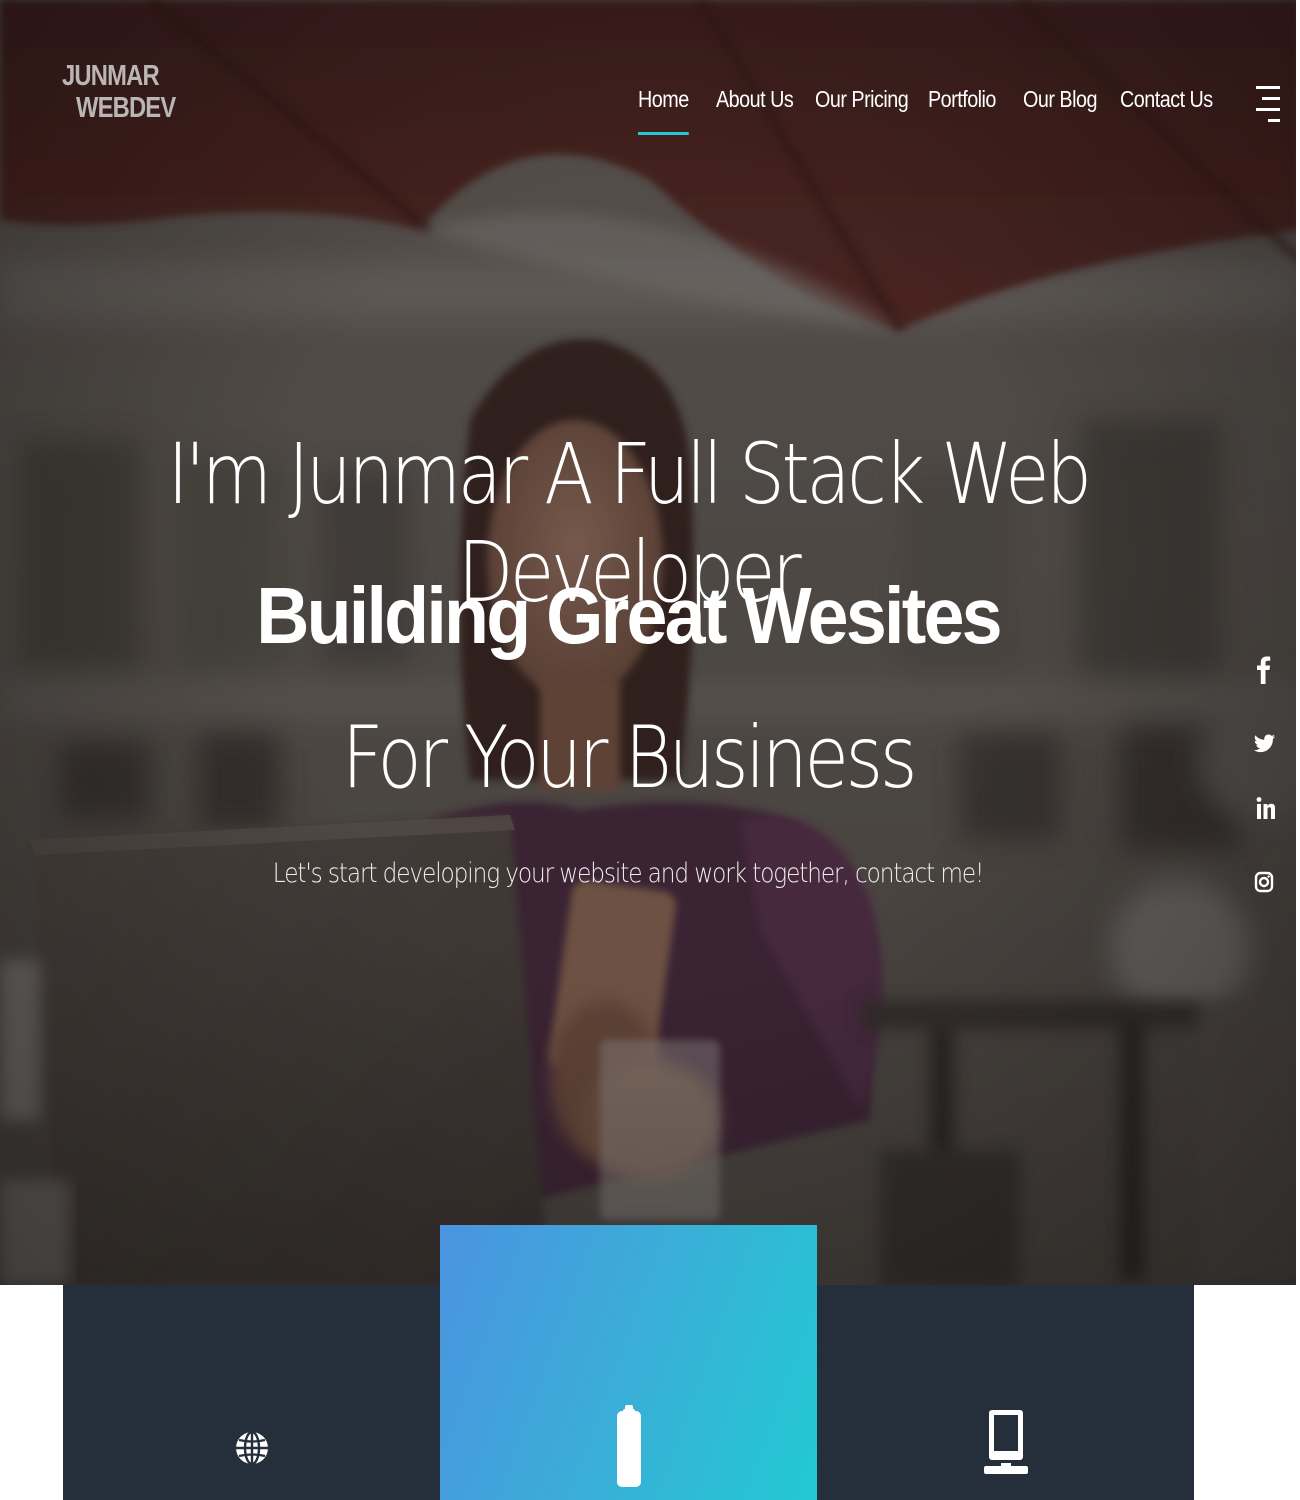 This screenshot has width=1300, height=1500. I want to click on linkedin-icon, so click(1264, 810).